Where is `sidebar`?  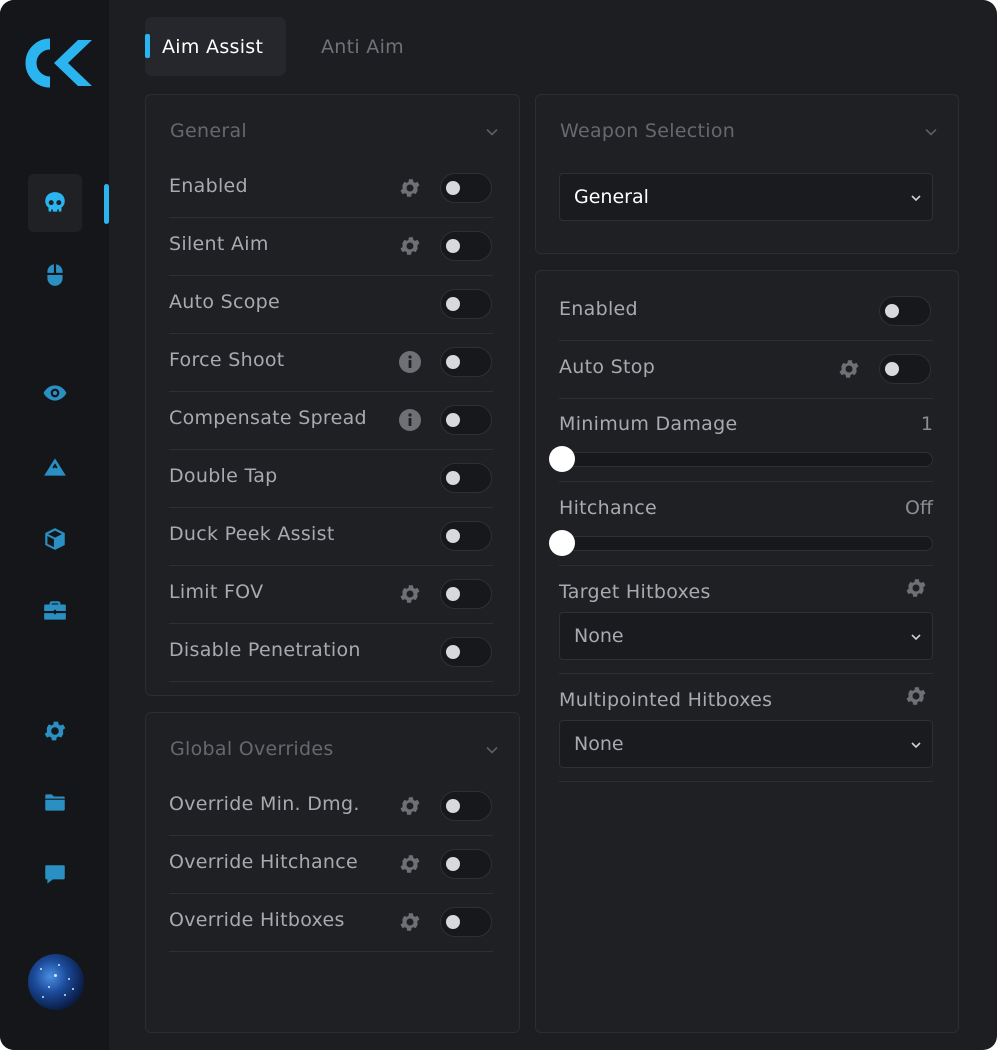
sidebar is located at coordinates (54, 525).